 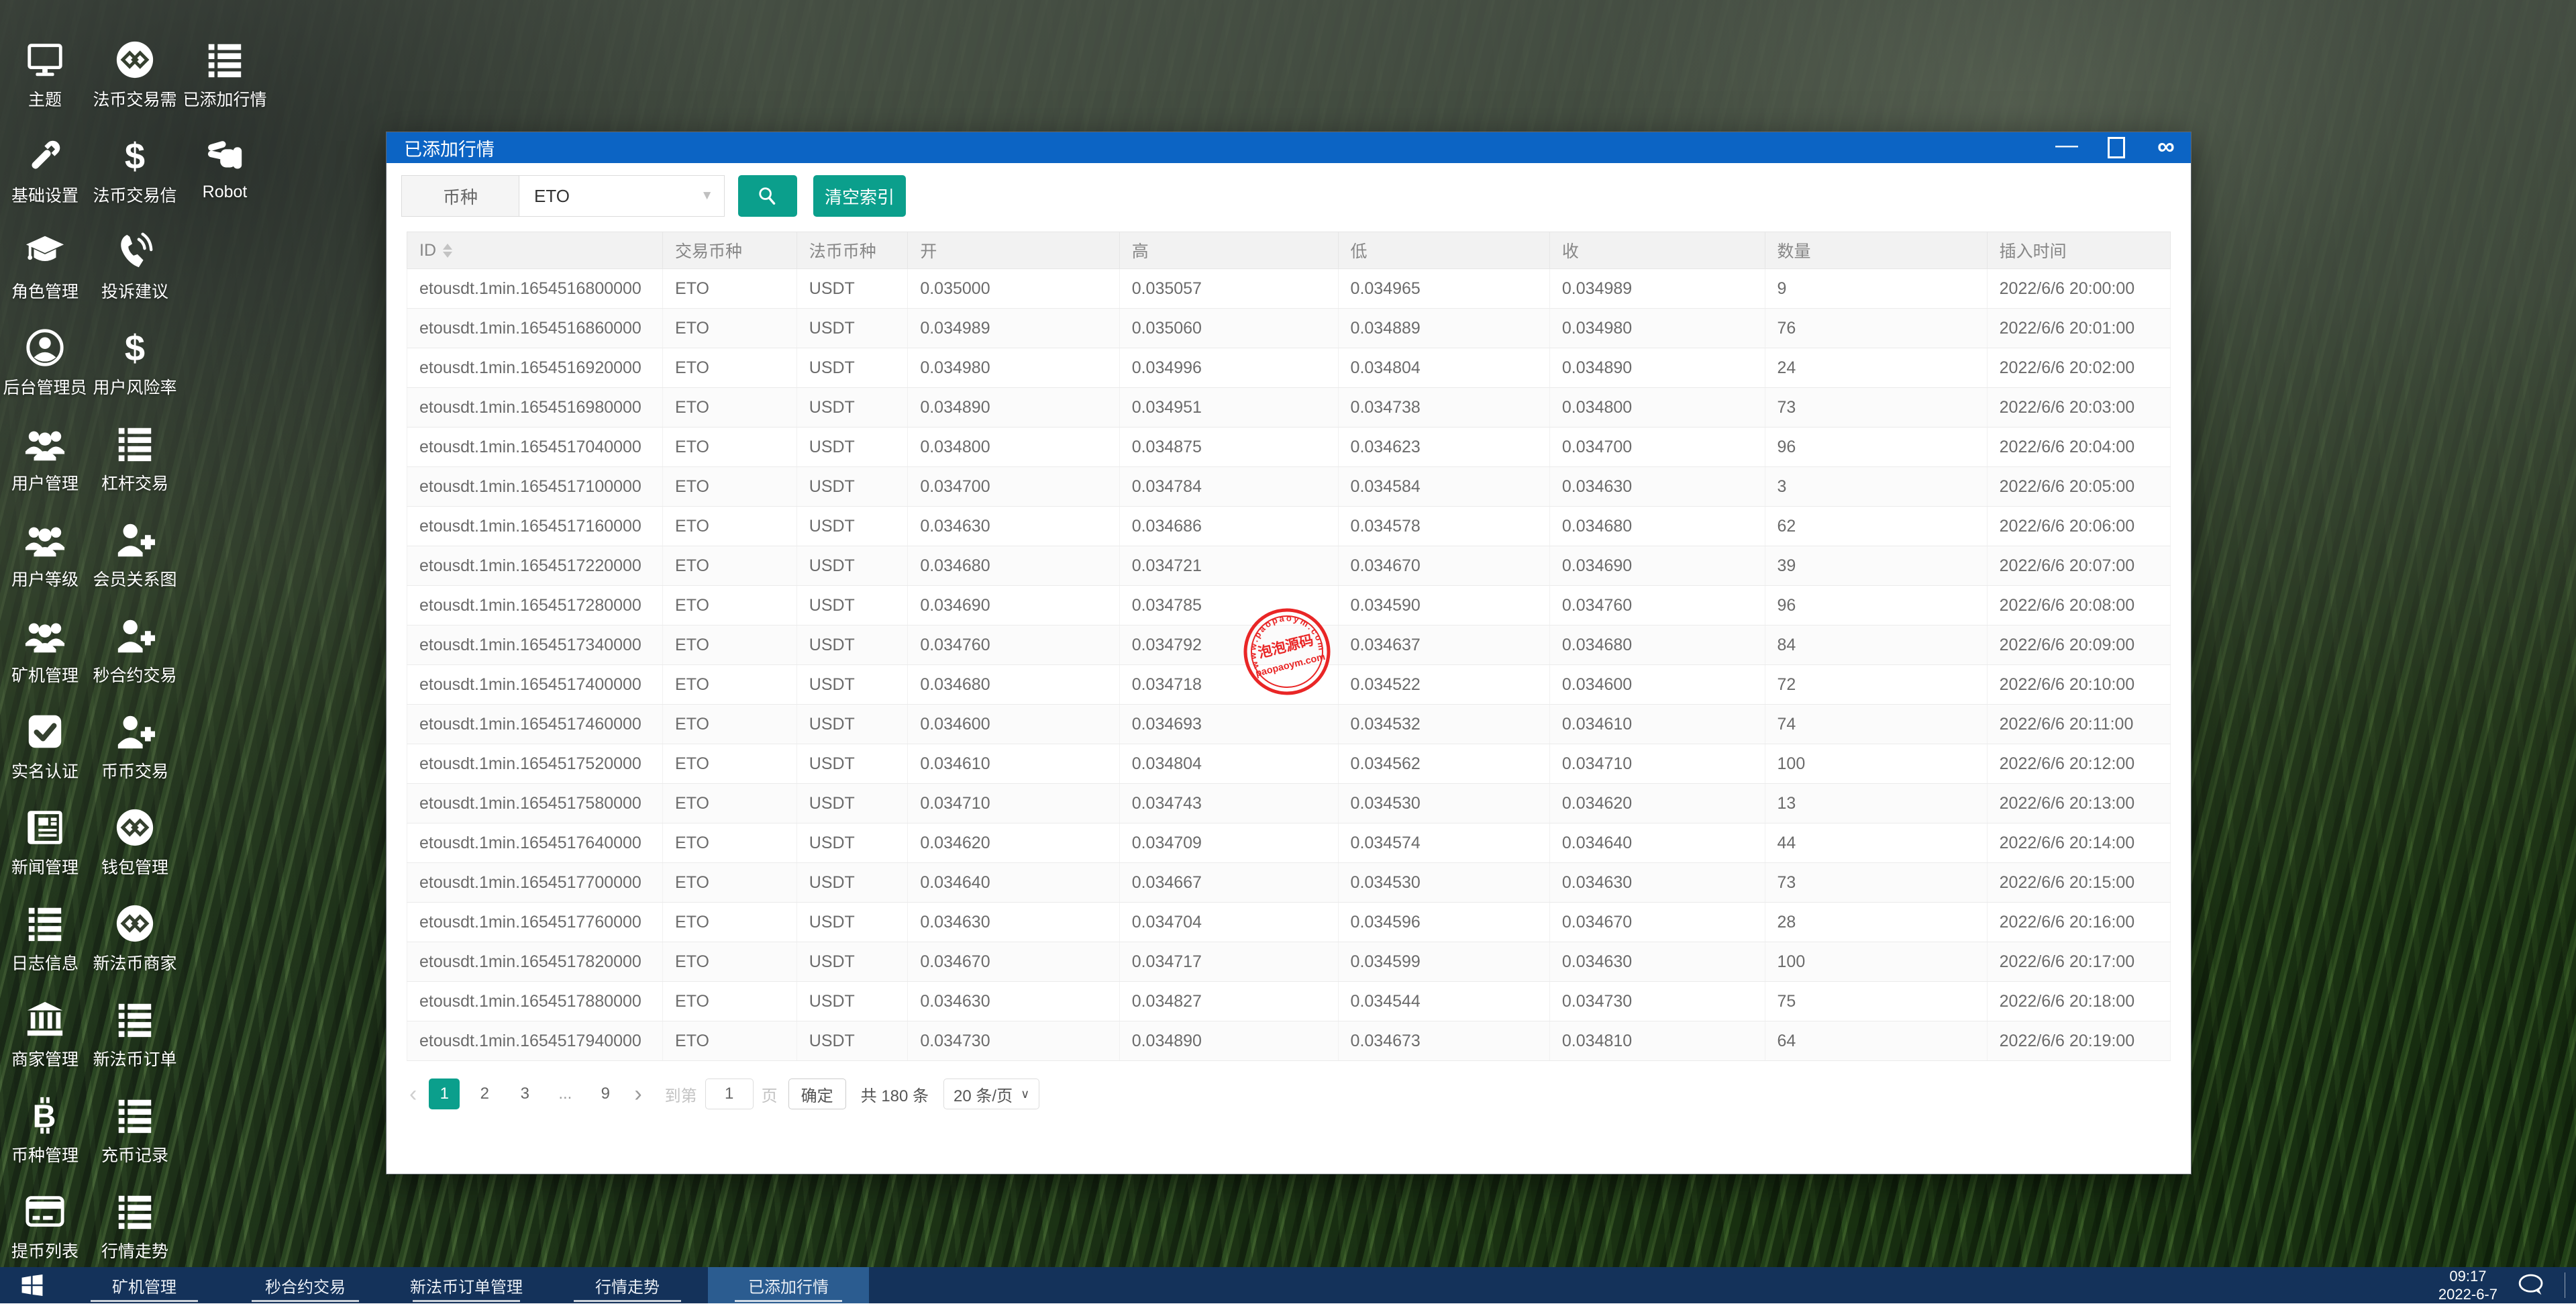 I want to click on chat-bubble-button, so click(x=2531, y=1285).